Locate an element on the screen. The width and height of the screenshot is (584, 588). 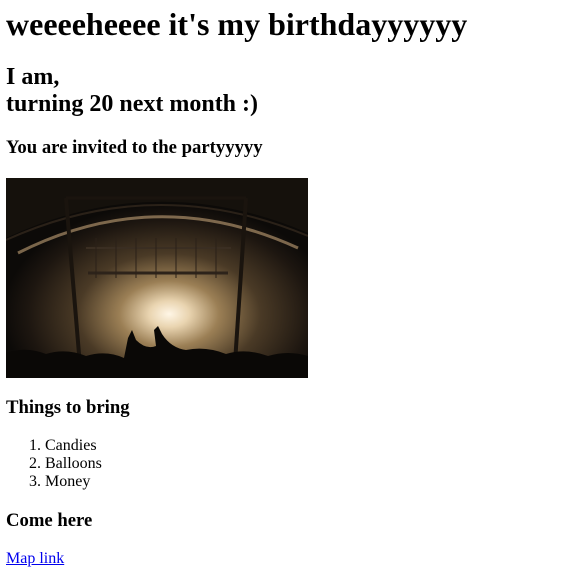
list-item: Balloons is located at coordinates (73, 464).